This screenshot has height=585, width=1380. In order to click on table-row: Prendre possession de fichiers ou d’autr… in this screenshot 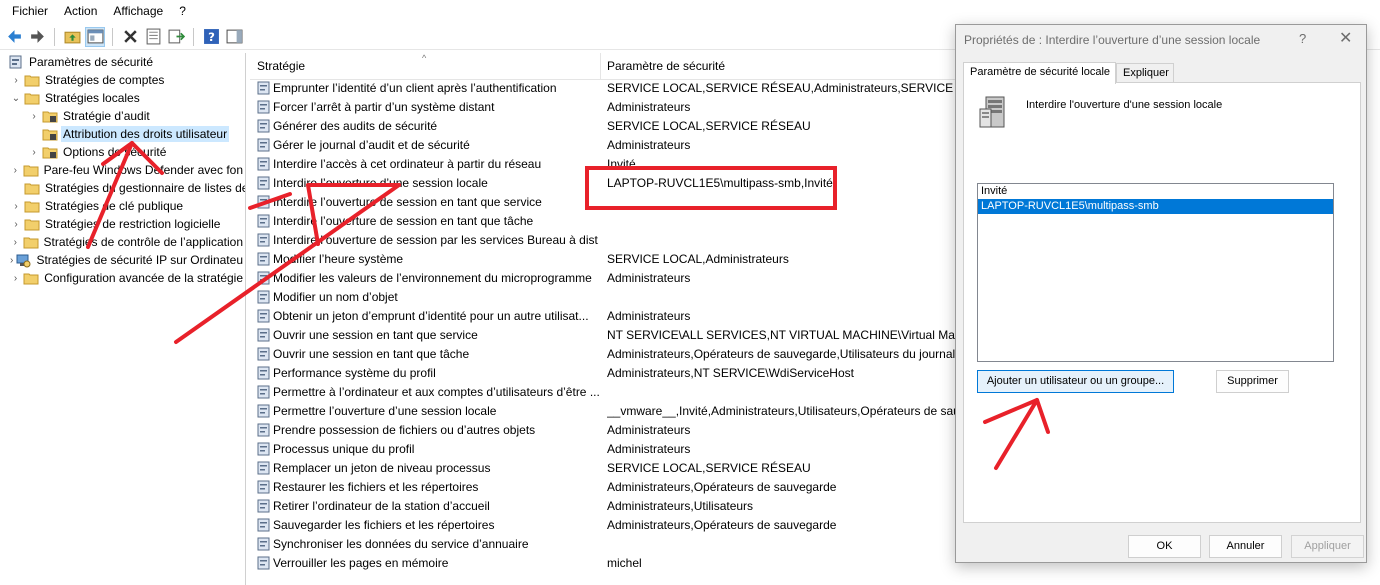, I will do `click(605, 430)`.